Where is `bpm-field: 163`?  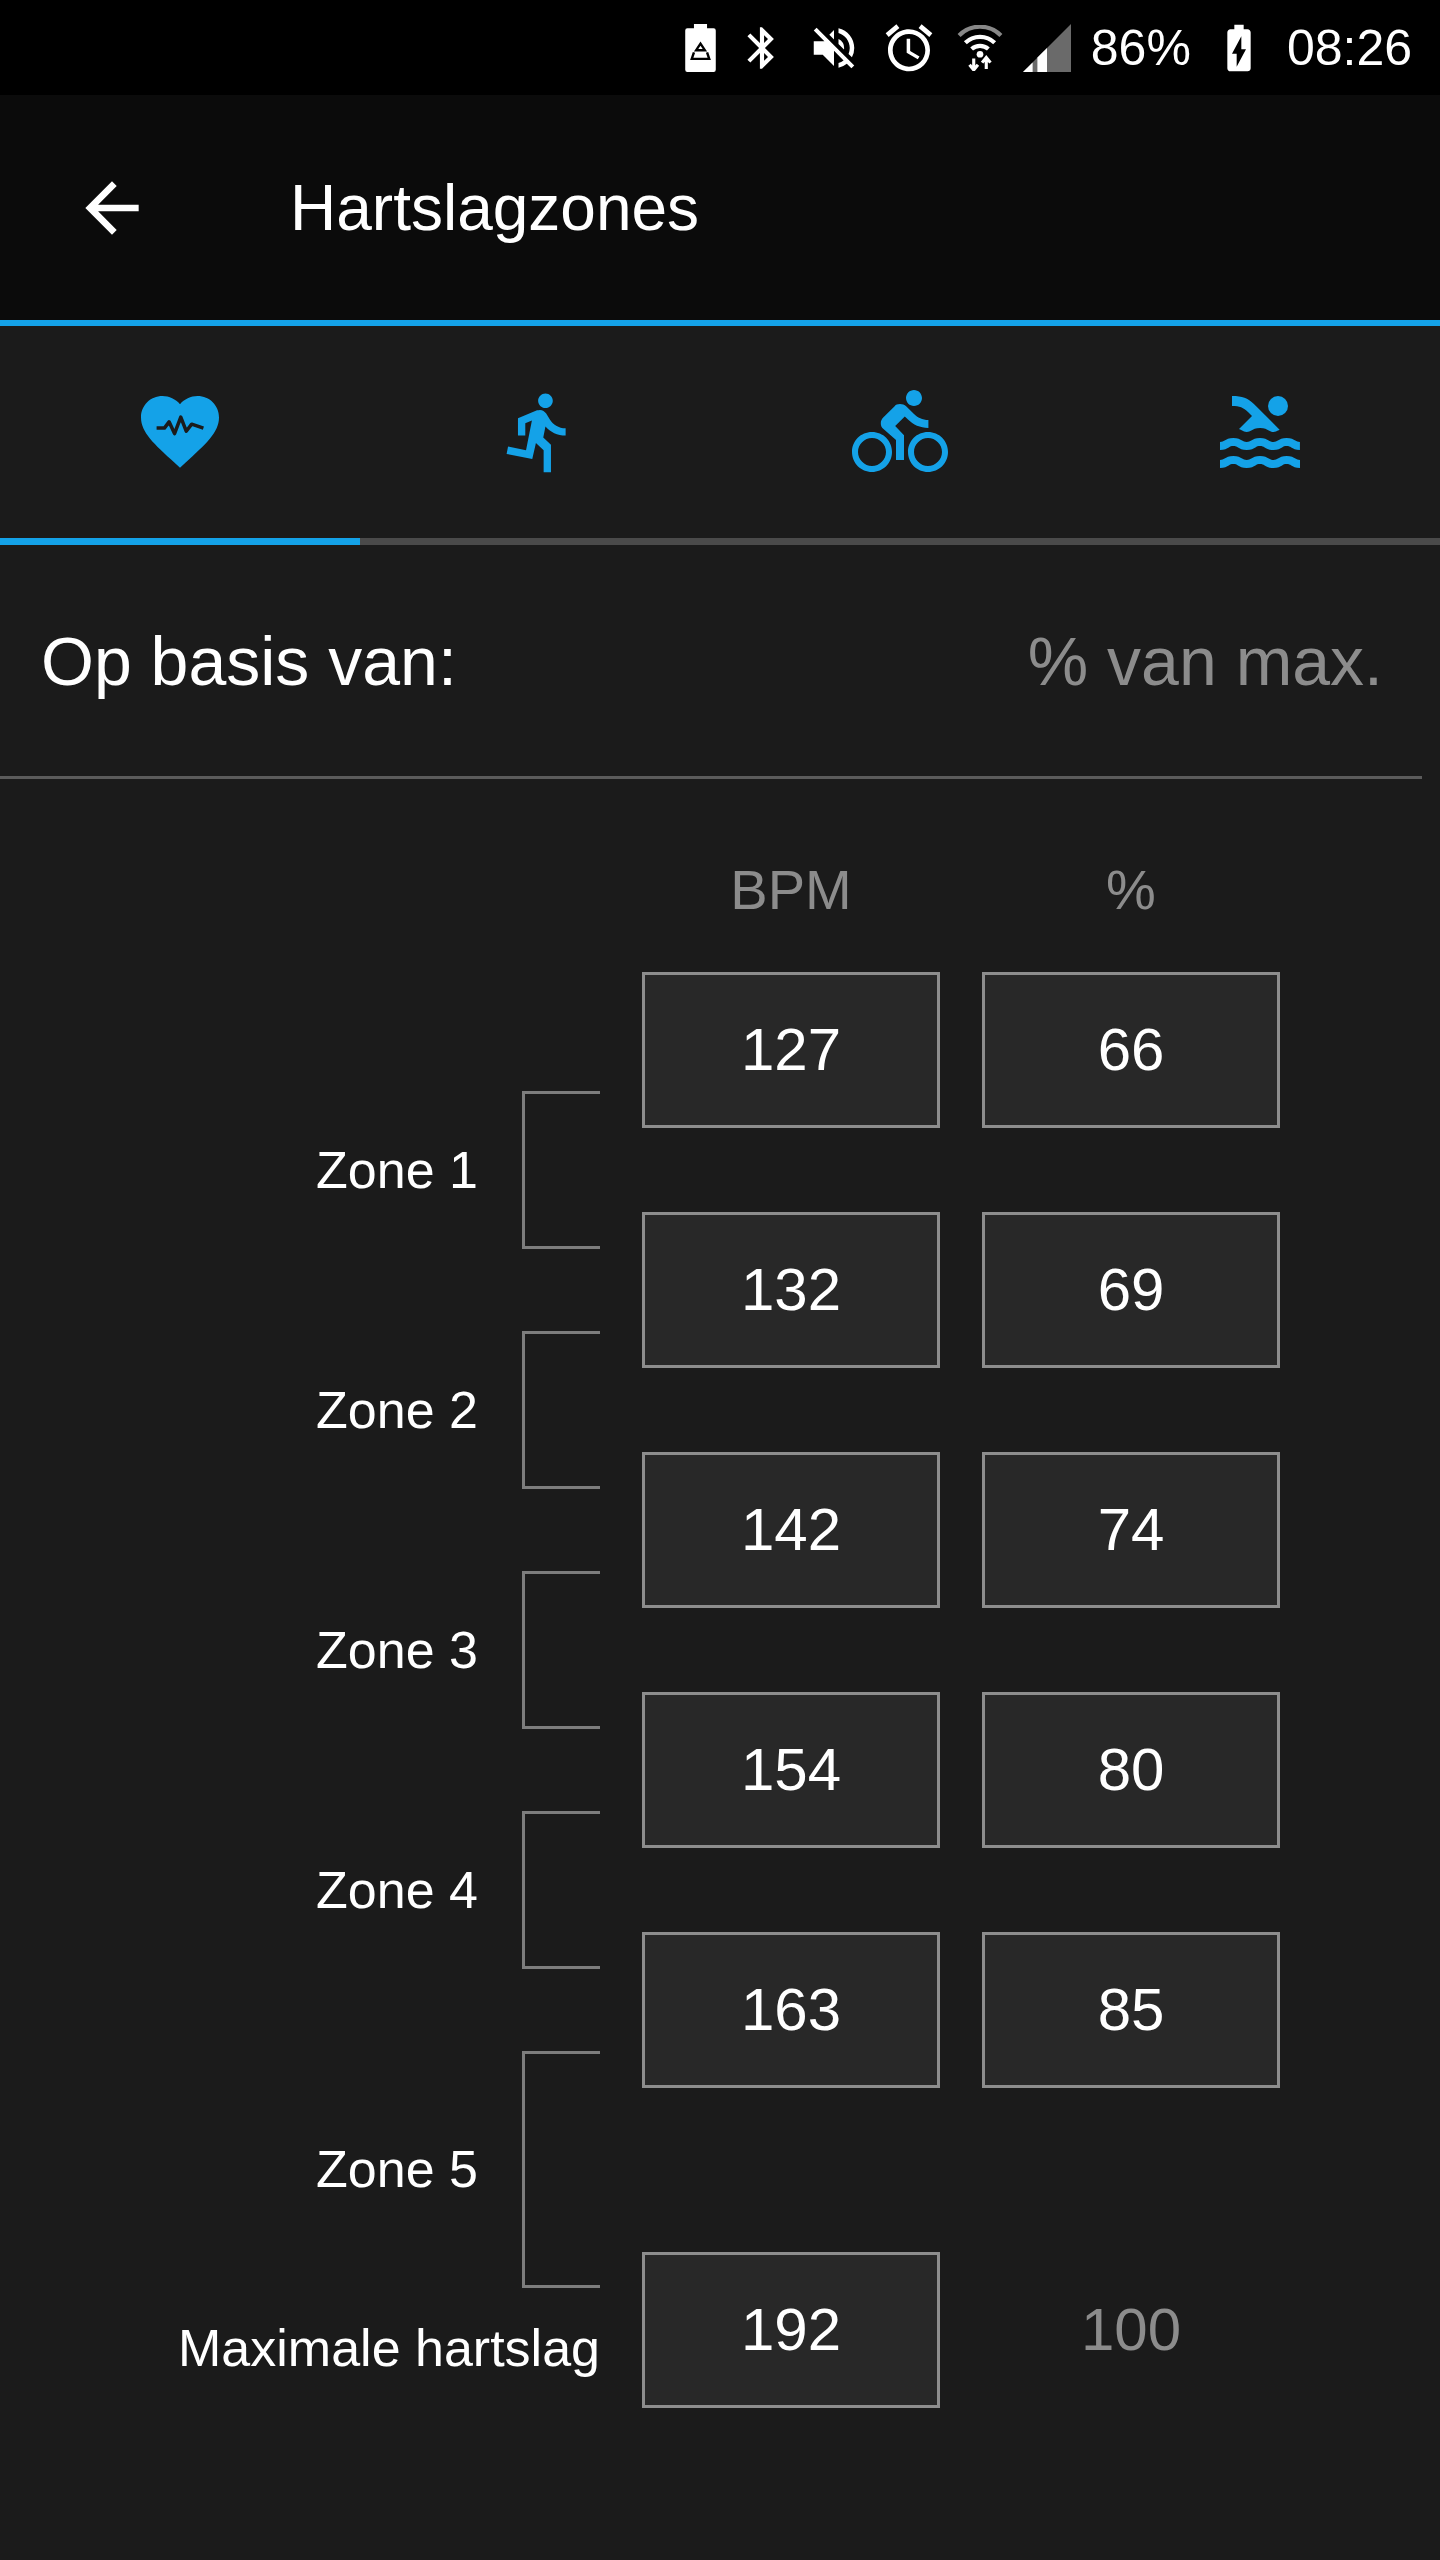 bpm-field: 163 is located at coordinates (791, 2010).